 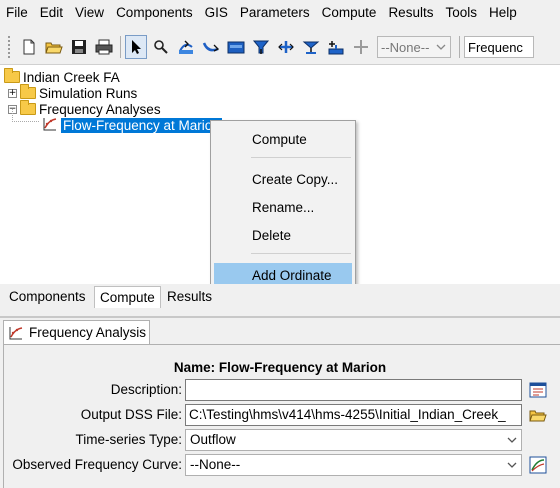 What do you see at coordinates (236, 47) in the screenshot?
I see `add-reservoir-icon` at bounding box center [236, 47].